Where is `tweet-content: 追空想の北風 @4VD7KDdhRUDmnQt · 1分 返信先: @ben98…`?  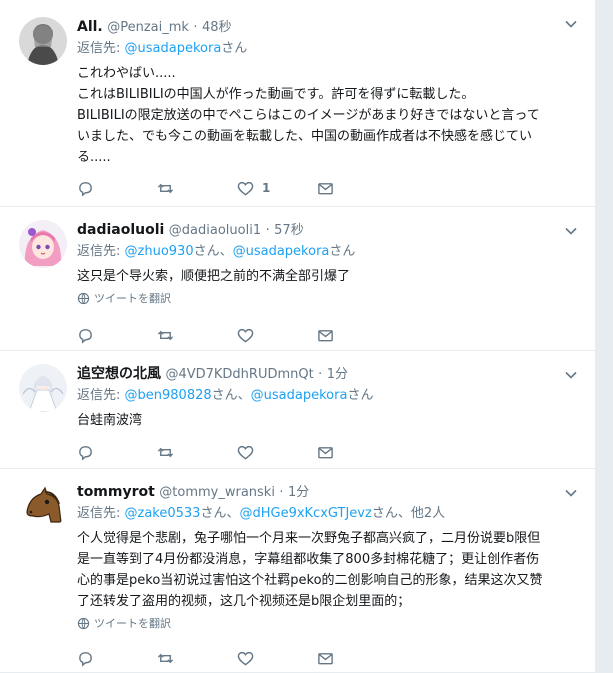 tweet-content: 追空想の北風 @4VD7KDdhRUDmnQt · 1分 返信先: @ben98… is located at coordinates (327, 397).